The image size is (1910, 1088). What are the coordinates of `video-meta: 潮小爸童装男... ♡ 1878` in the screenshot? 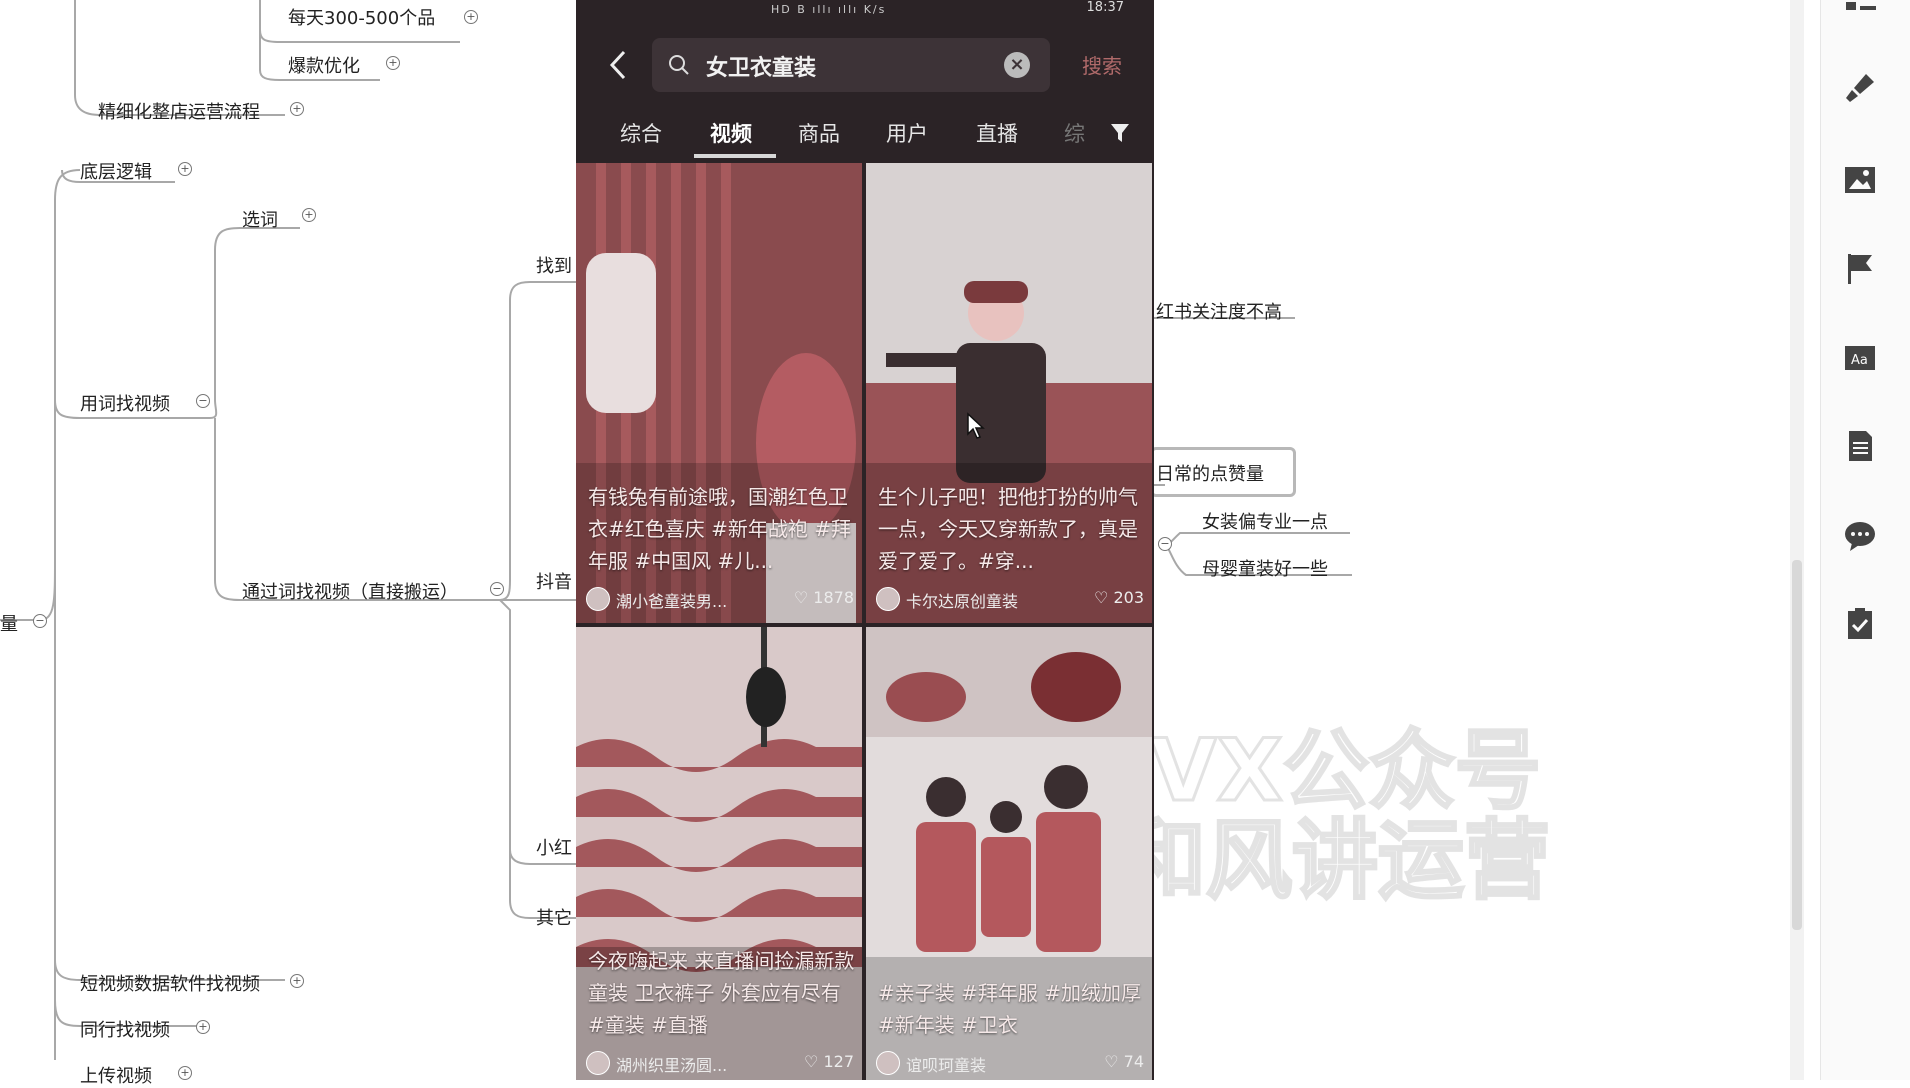 It's located at (722, 598).